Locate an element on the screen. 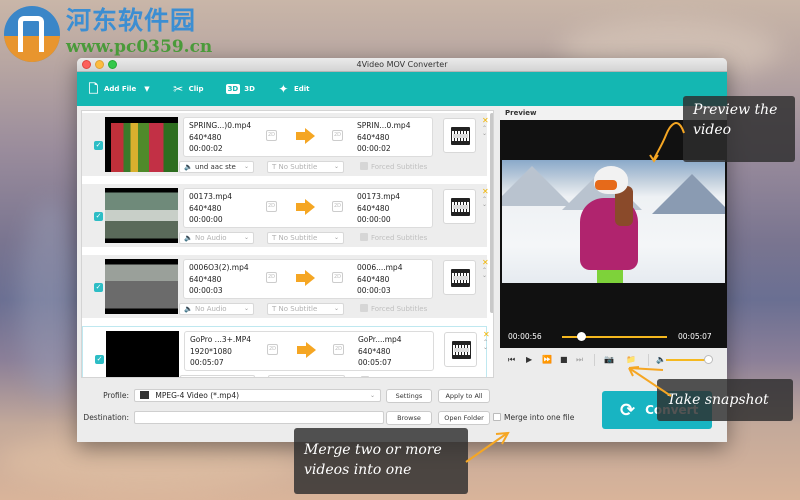 The image size is (800, 500). list-scrollbar is located at coordinates (491, 213).